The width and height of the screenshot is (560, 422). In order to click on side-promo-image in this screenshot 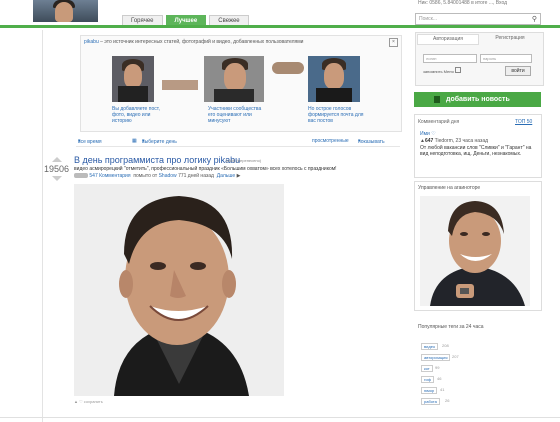, I will do `click(475, 251)`.